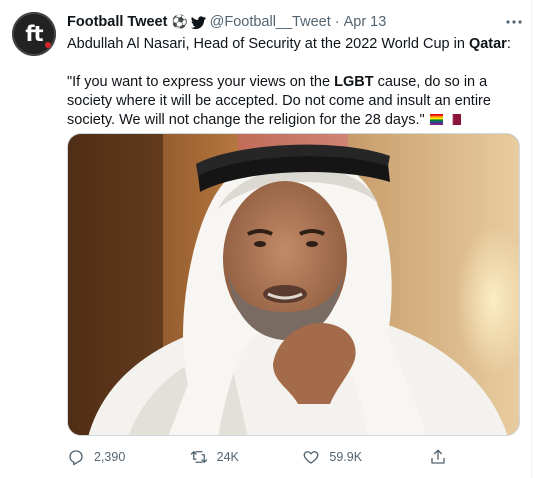 The width and height of the screenshot is (534, 478). Describe the element at coordinates (199, 457) in the screenshot. I see `retweet-icon` at that location.